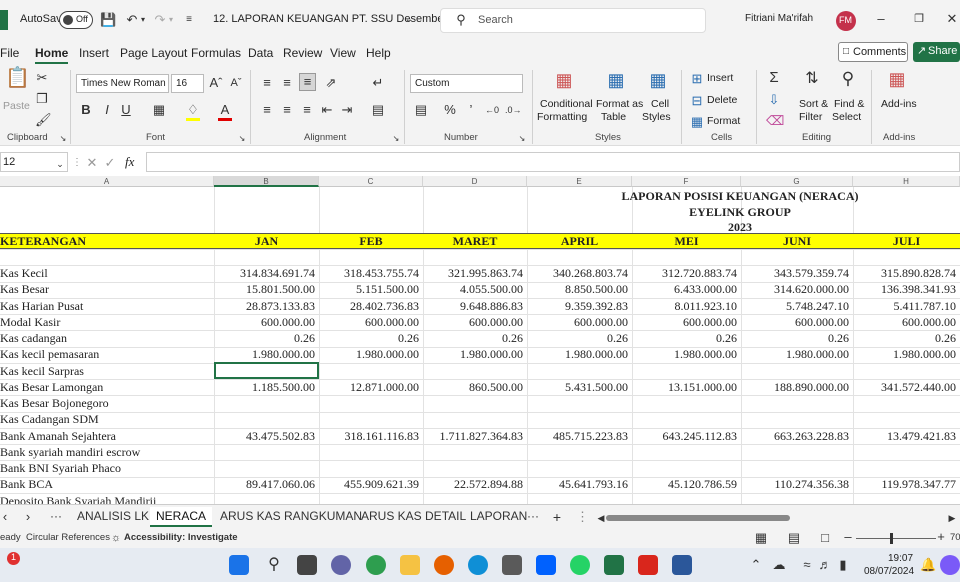  I want to click on clipboard-launcher-icon: ↘, so click(63, 139).